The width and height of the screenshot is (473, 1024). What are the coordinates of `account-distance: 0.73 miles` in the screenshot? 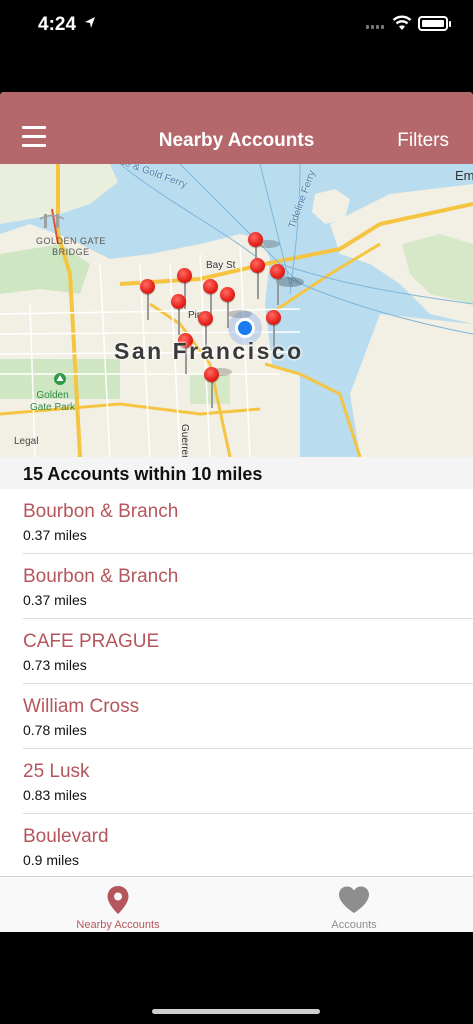 It's located at (55, 665).